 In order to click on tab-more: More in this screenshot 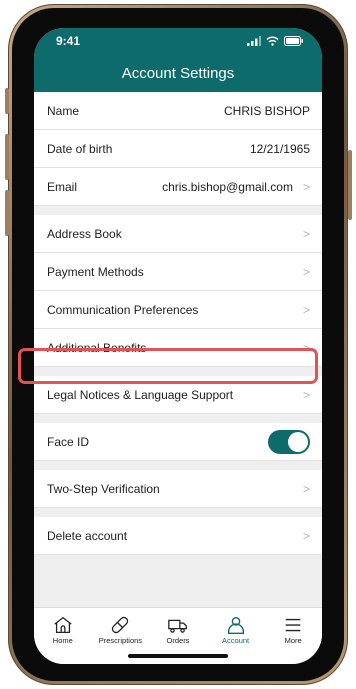, I will do `click(293, 636)`.